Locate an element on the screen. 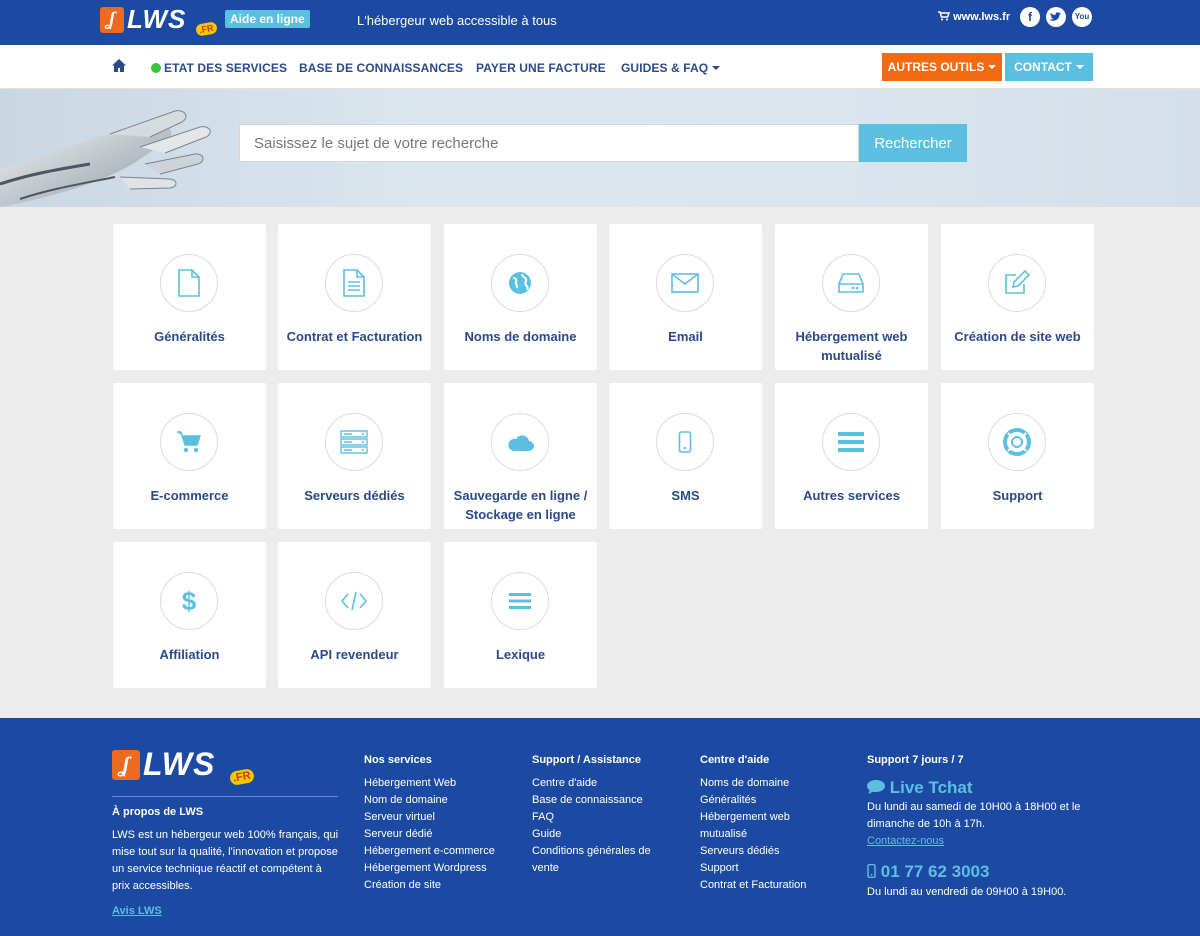  category-card: Sauvegarde en ligne / Stockage en ligne is located at coordinates (520, 456).